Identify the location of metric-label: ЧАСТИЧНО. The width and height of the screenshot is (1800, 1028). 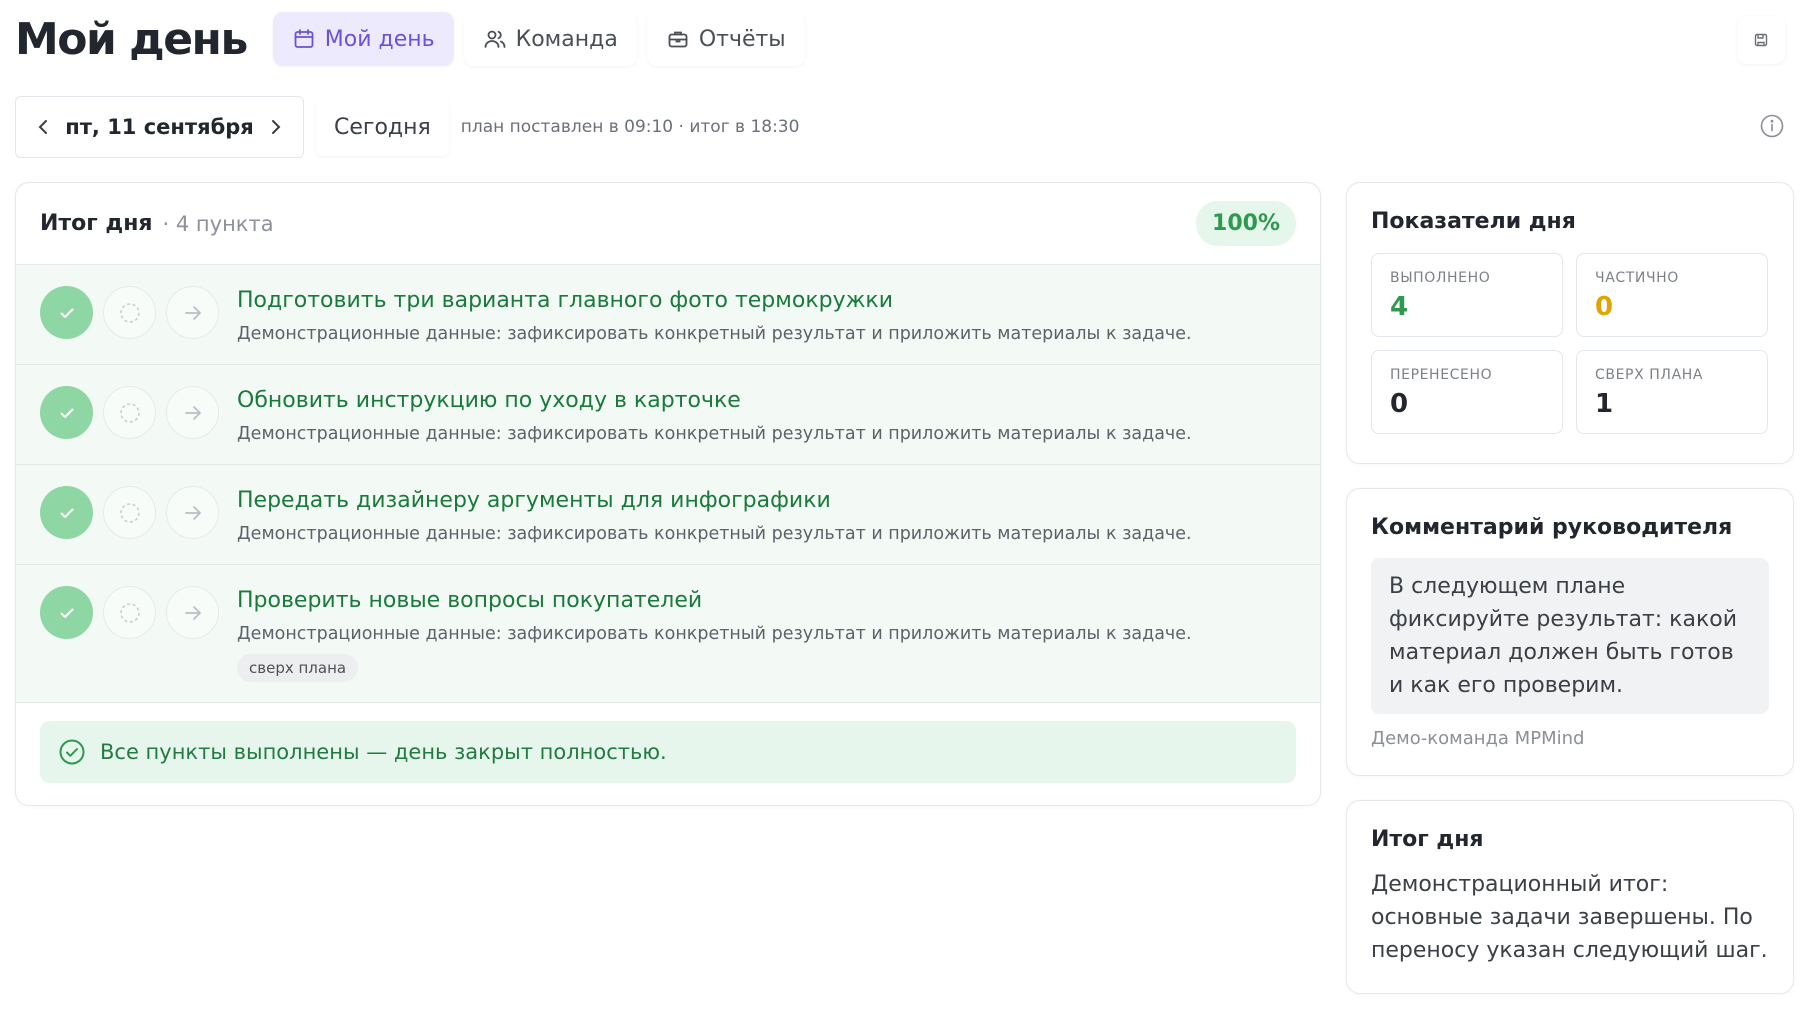
(1637, 278).